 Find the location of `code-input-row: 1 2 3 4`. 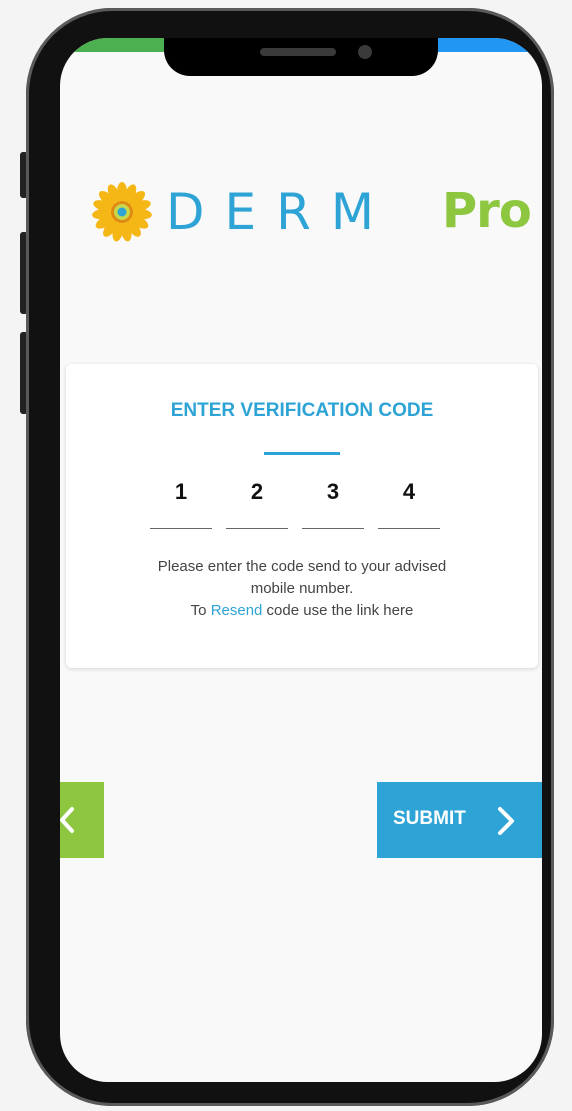

code-input-row: 1 2 3 4 is located at coordinates (300, 504).